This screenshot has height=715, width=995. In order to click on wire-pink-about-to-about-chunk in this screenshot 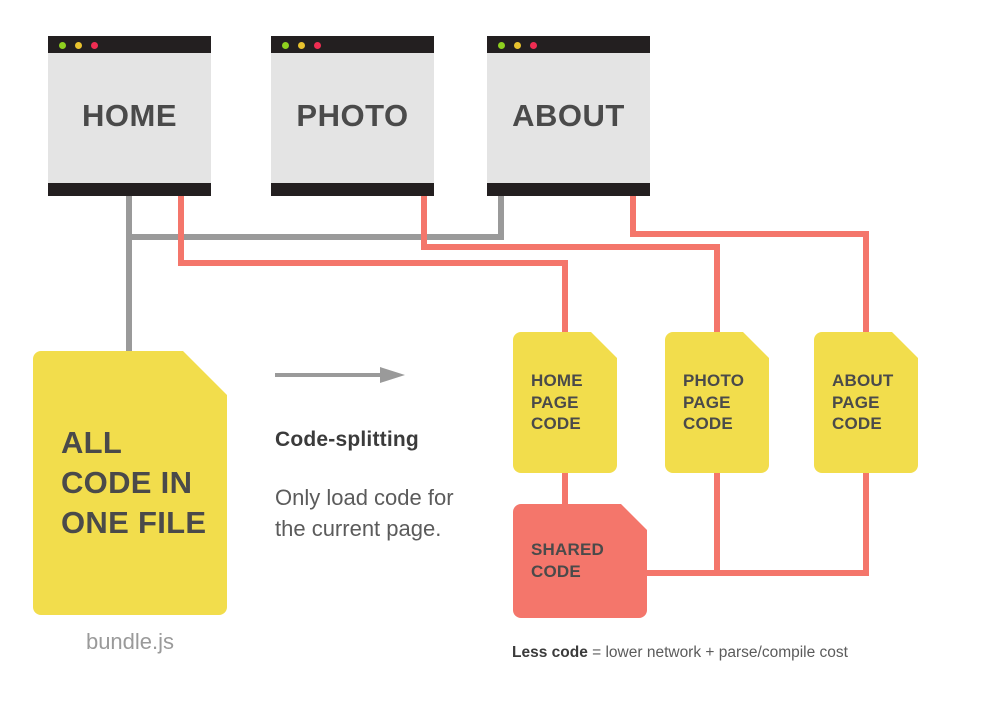, I will do `click(749, 265)`.